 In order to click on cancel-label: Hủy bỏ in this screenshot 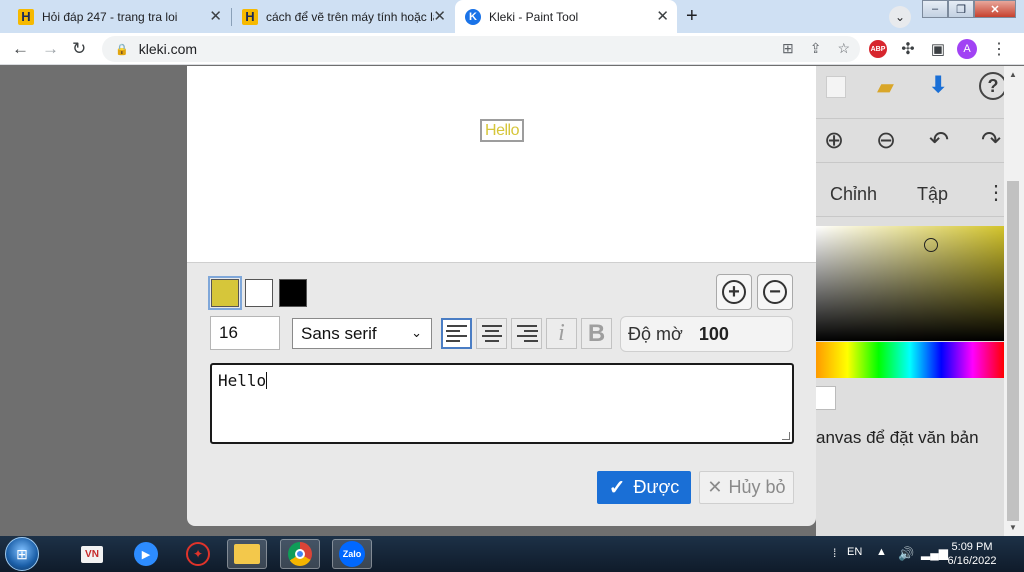, I will do `click(757, 487)`.